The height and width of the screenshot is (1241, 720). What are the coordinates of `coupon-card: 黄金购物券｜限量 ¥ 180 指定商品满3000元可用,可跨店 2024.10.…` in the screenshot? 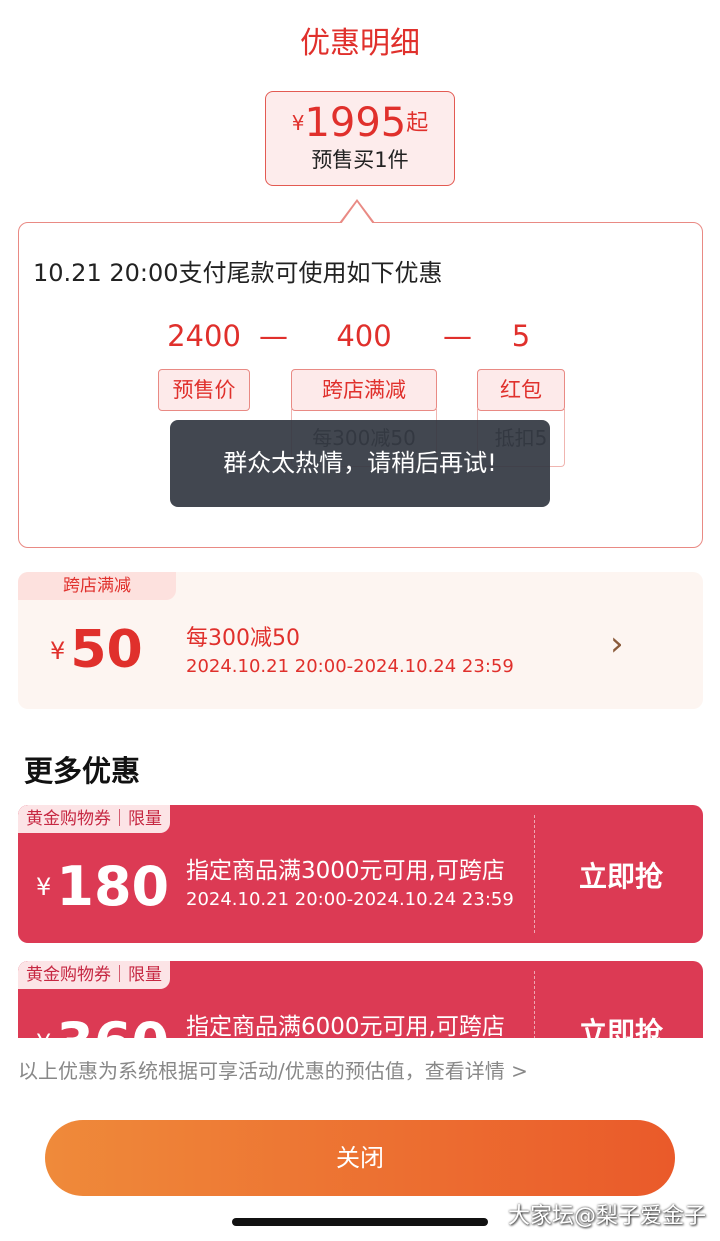 It's located at (360, 874).